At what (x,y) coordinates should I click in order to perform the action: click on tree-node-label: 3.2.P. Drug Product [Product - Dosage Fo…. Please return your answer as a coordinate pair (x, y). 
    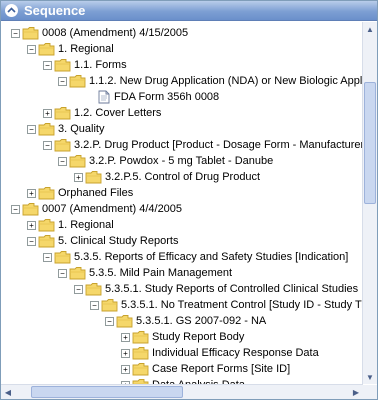
    Looking at the image, I should click on (218, 145).